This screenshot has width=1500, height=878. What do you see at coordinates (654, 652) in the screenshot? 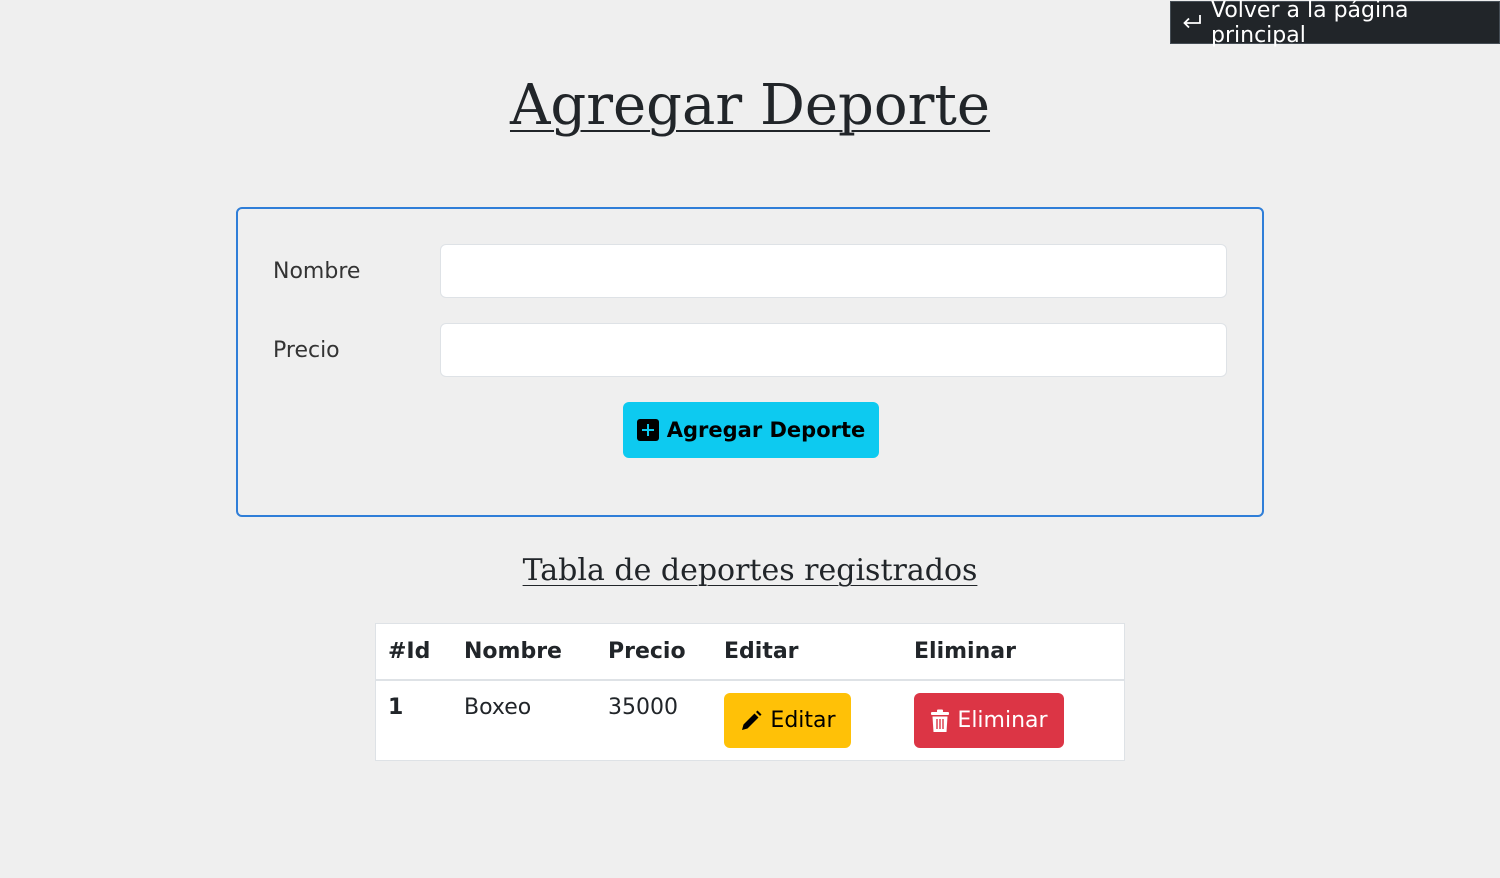
I see `column-header-precio: Precio` at bounding box center [654, 652].